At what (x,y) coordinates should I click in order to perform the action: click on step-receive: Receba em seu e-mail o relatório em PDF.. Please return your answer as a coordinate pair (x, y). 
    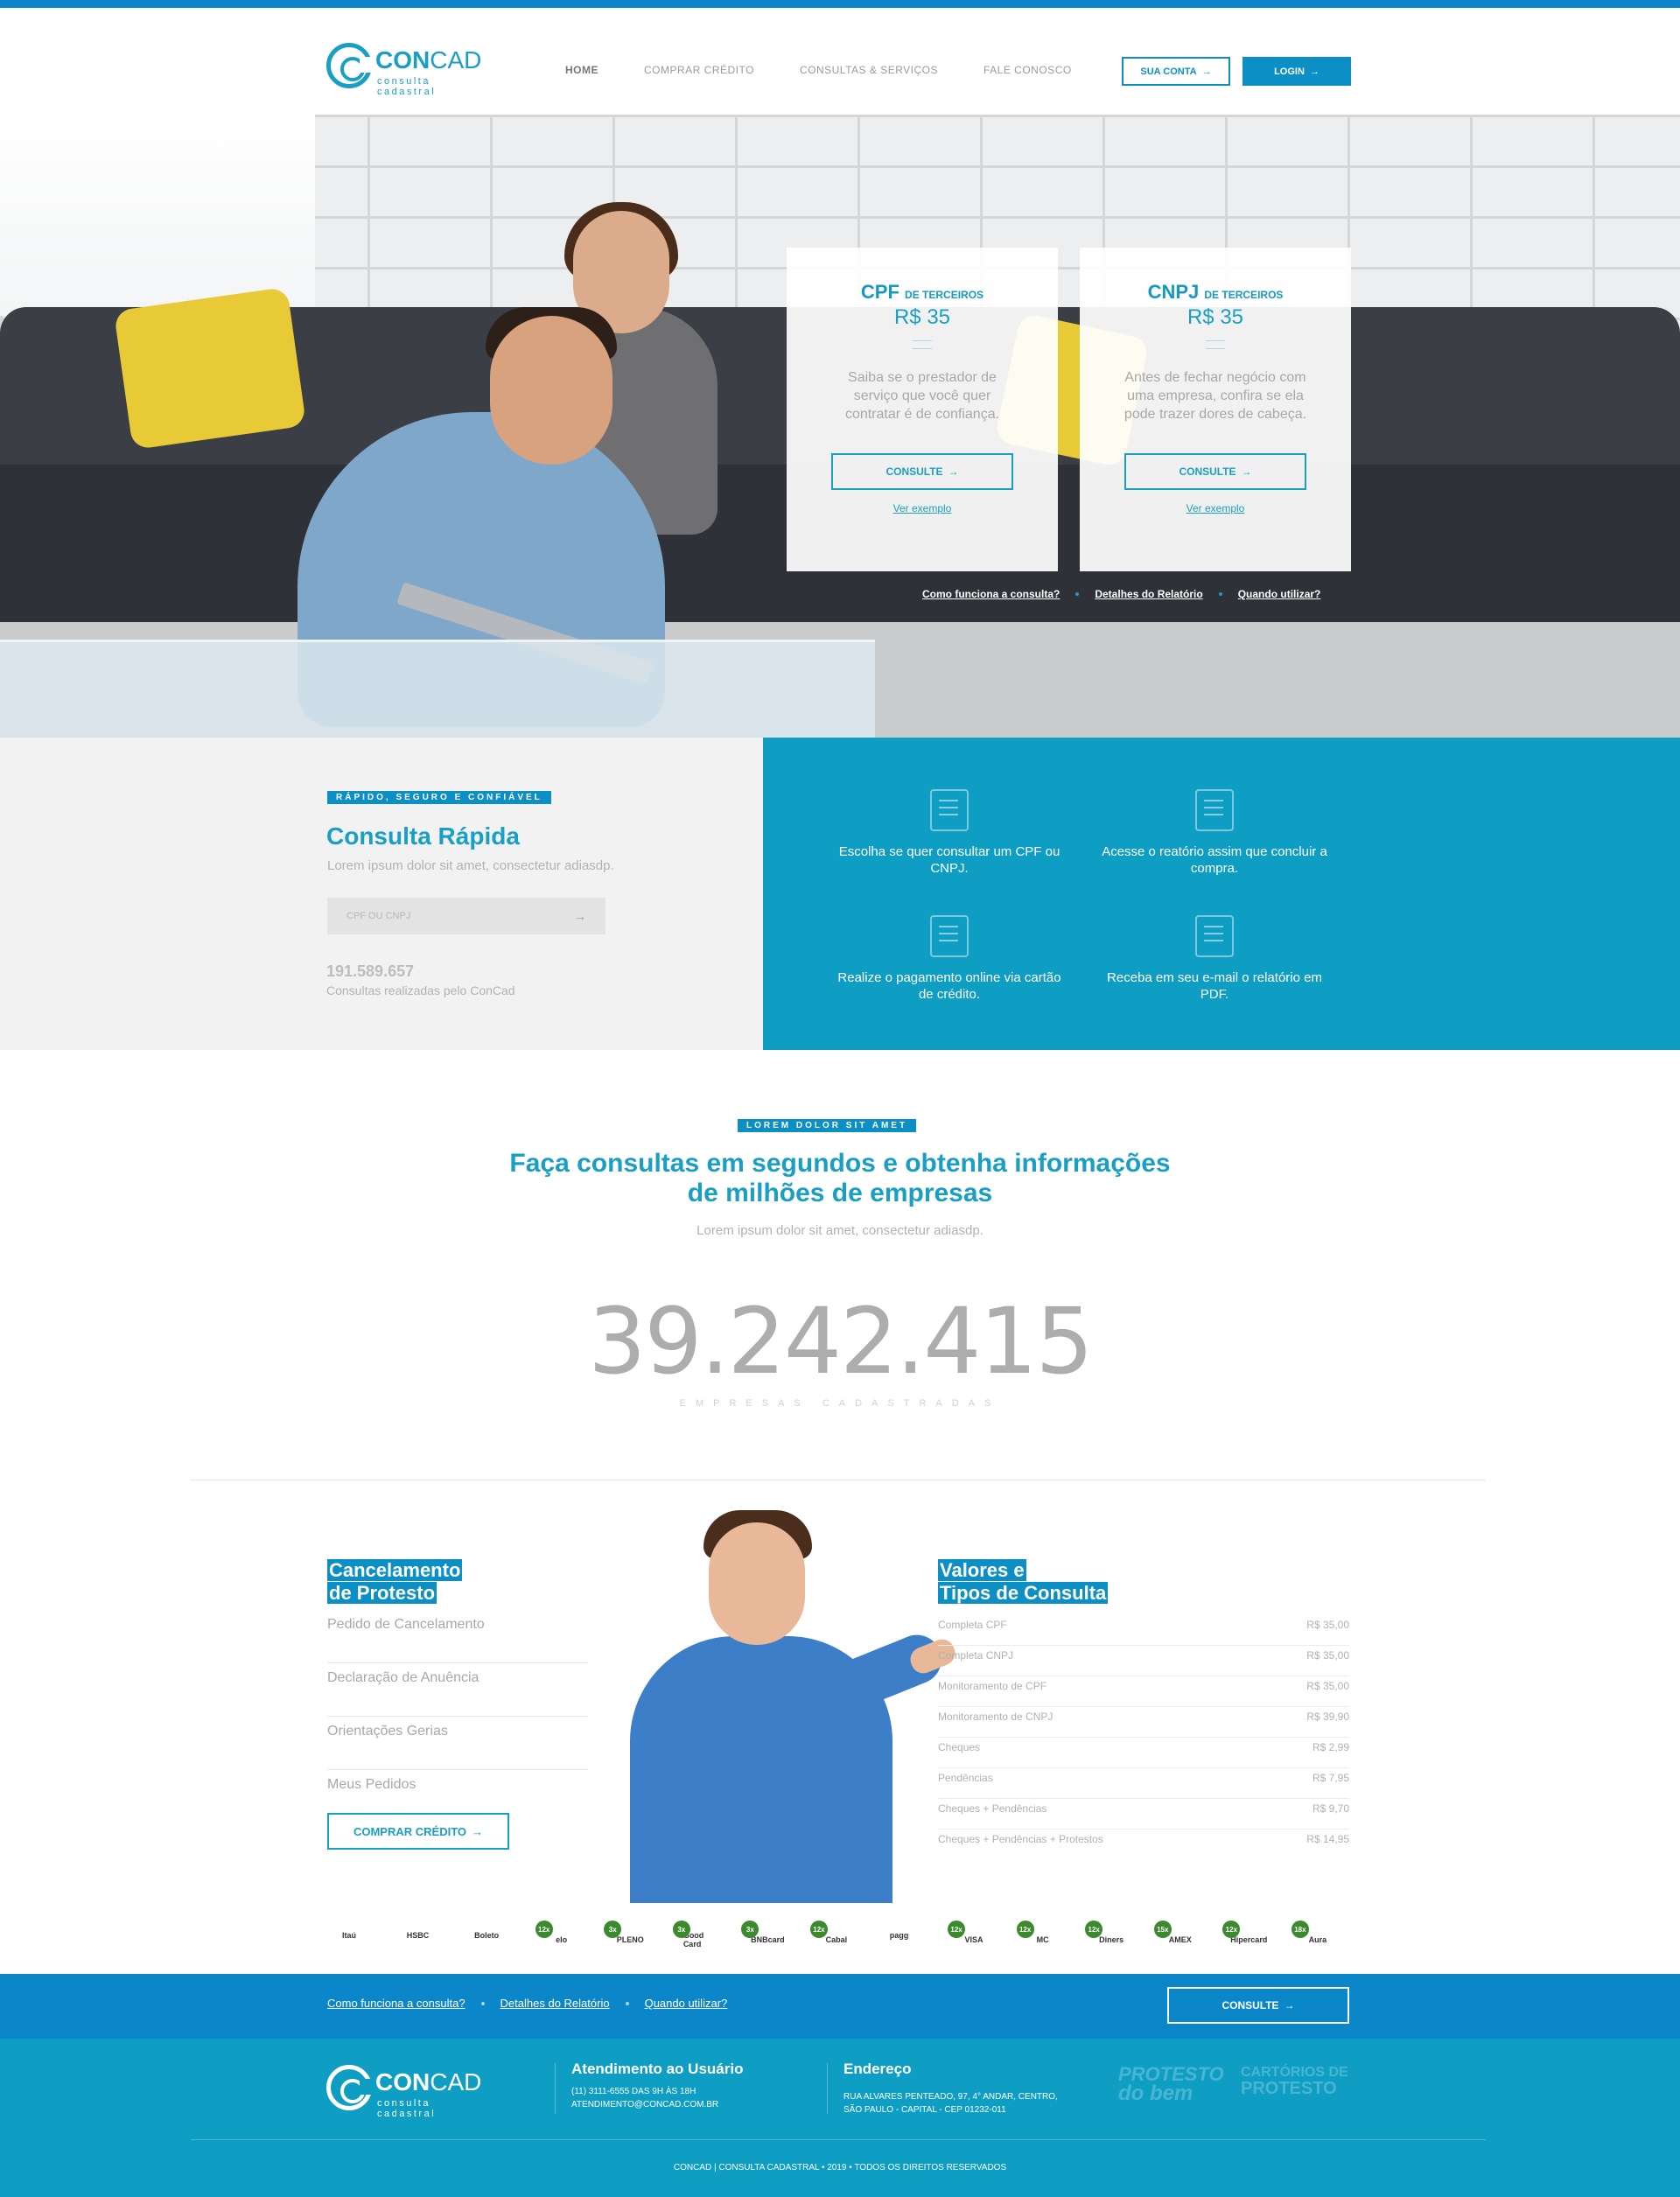
    Looking at the image, I should click on (1214, 959).